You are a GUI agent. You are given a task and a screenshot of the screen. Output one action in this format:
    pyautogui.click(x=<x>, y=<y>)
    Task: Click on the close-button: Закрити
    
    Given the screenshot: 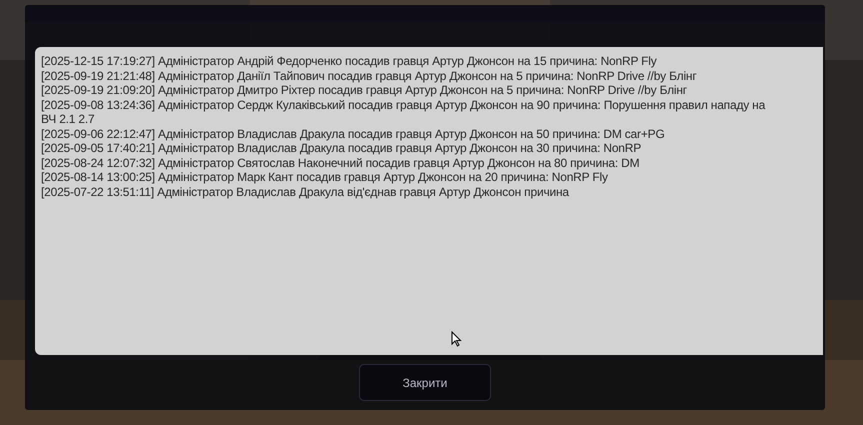 What is the action you would take?
    pyautogui.click(x=425, y=382)
    